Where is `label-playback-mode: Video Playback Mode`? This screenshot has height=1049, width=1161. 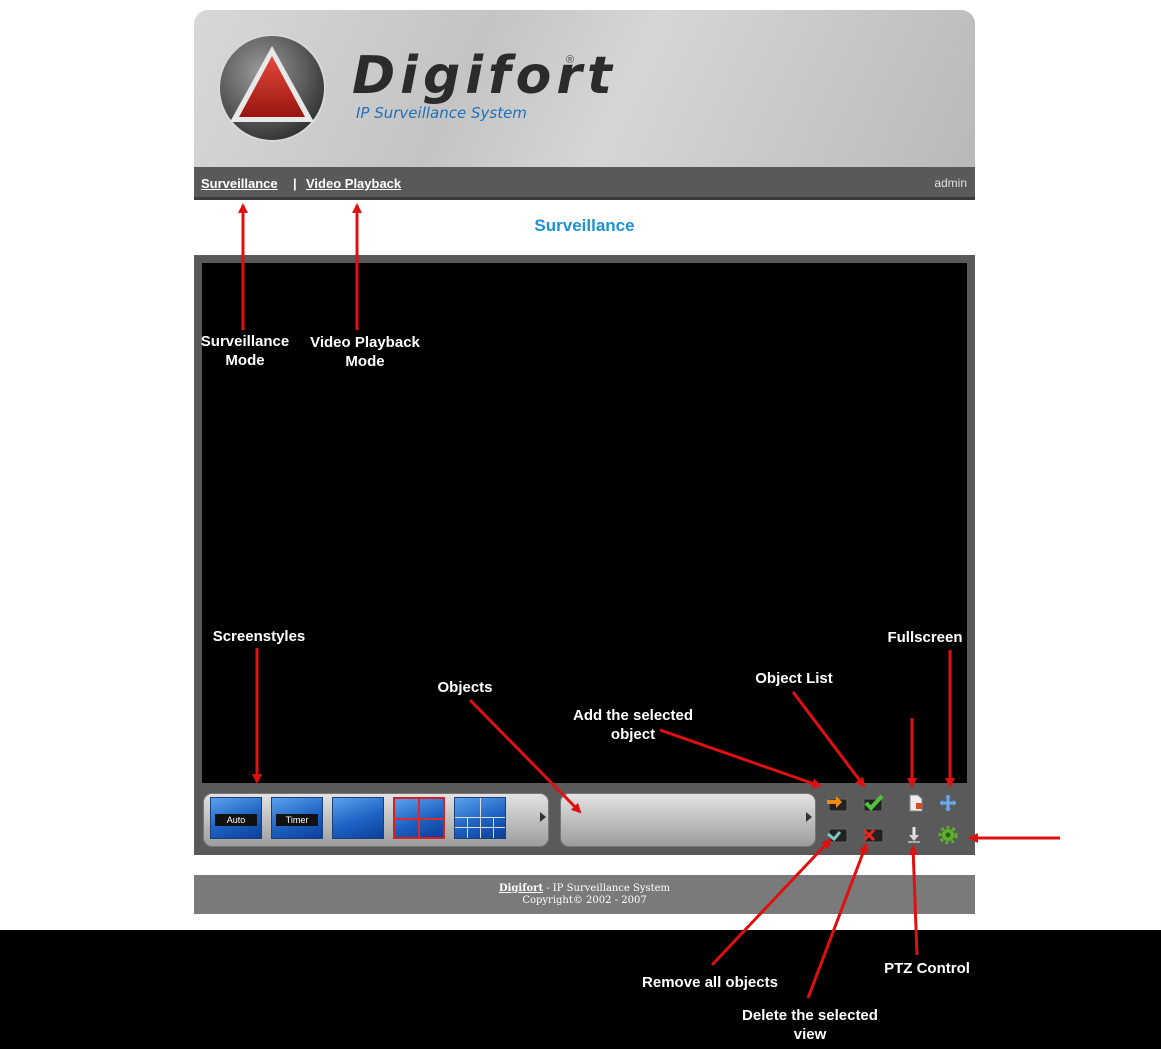
label-playback-mode: Video Playback Mode is located at coordinates (365, 352).